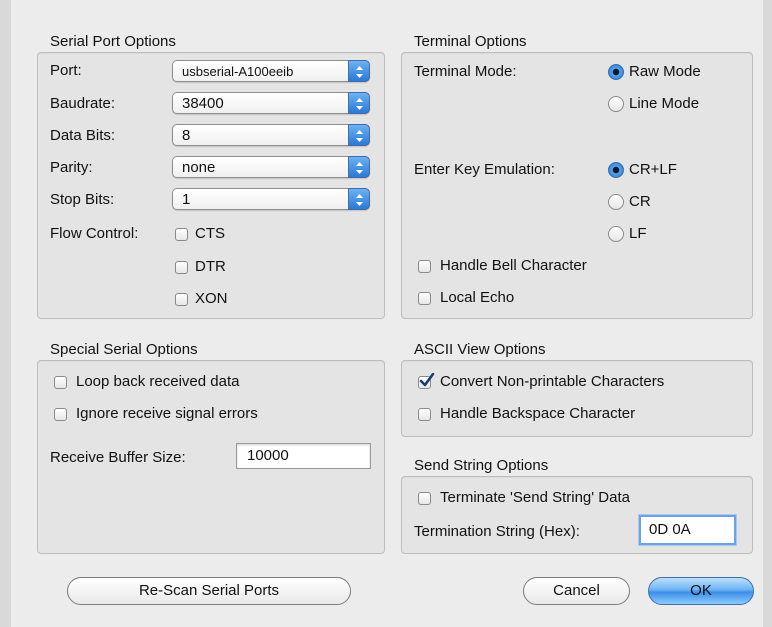 This screenshot has height=627, width=772. I want to click on ascii-view-options-title: ASCII View Options, so click(480, 349).